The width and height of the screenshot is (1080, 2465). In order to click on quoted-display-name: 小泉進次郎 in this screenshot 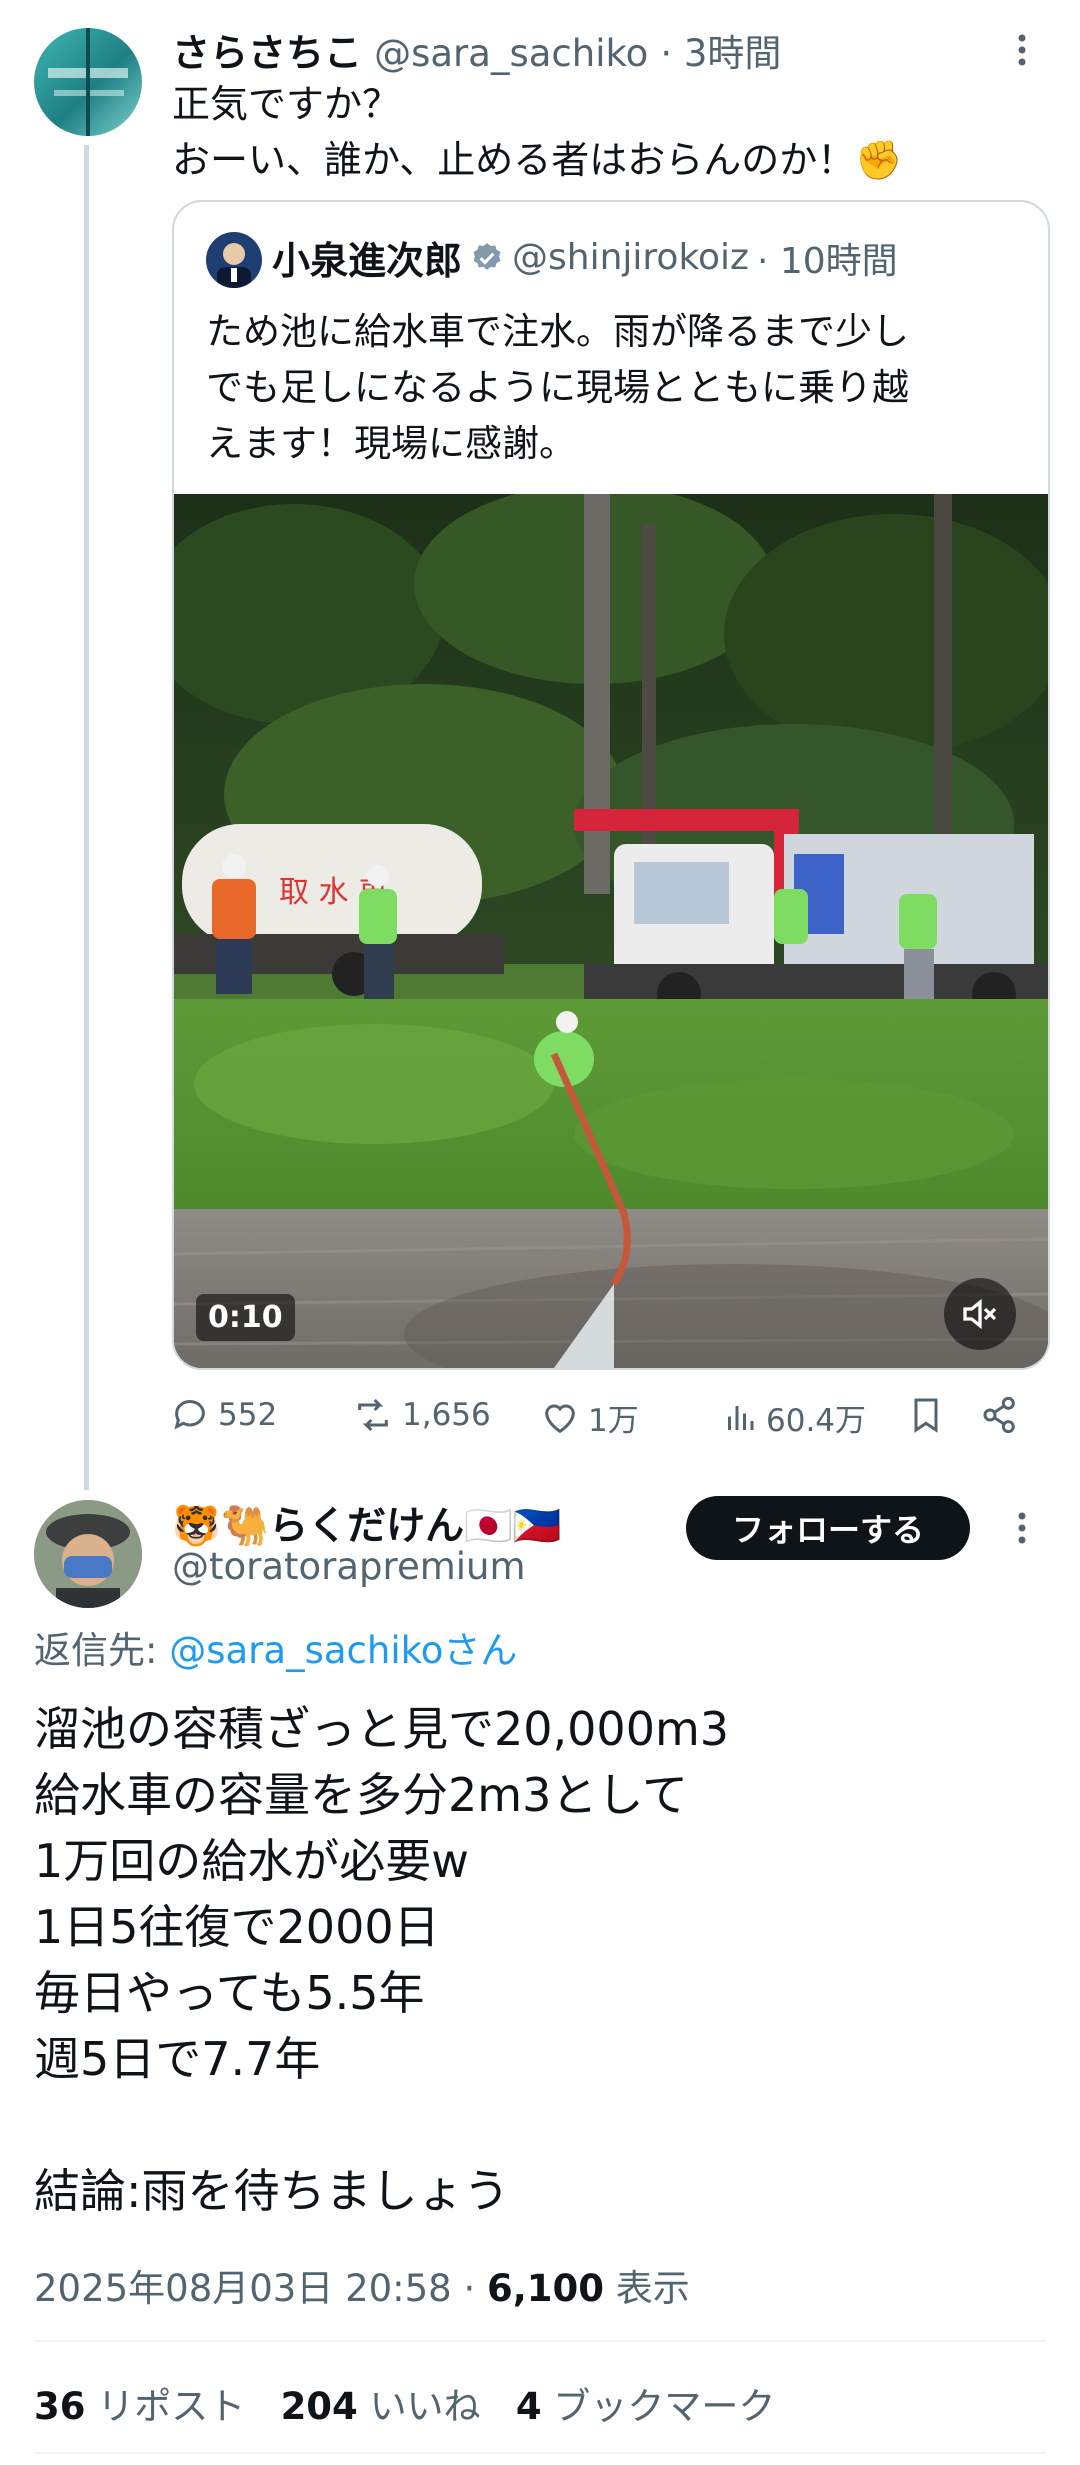, I will do `click(367, 261)`.